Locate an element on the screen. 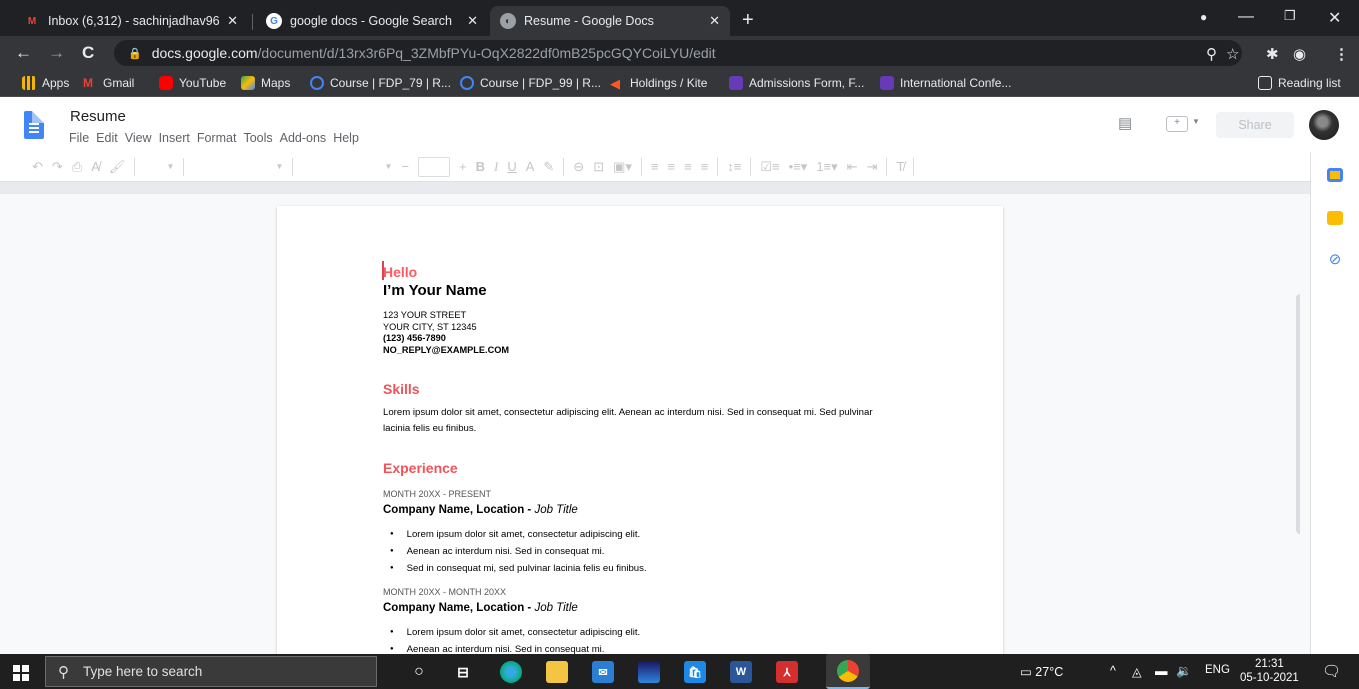  system-clock: 21:31 05-10-2021 is located at coordinates (1269, 671).